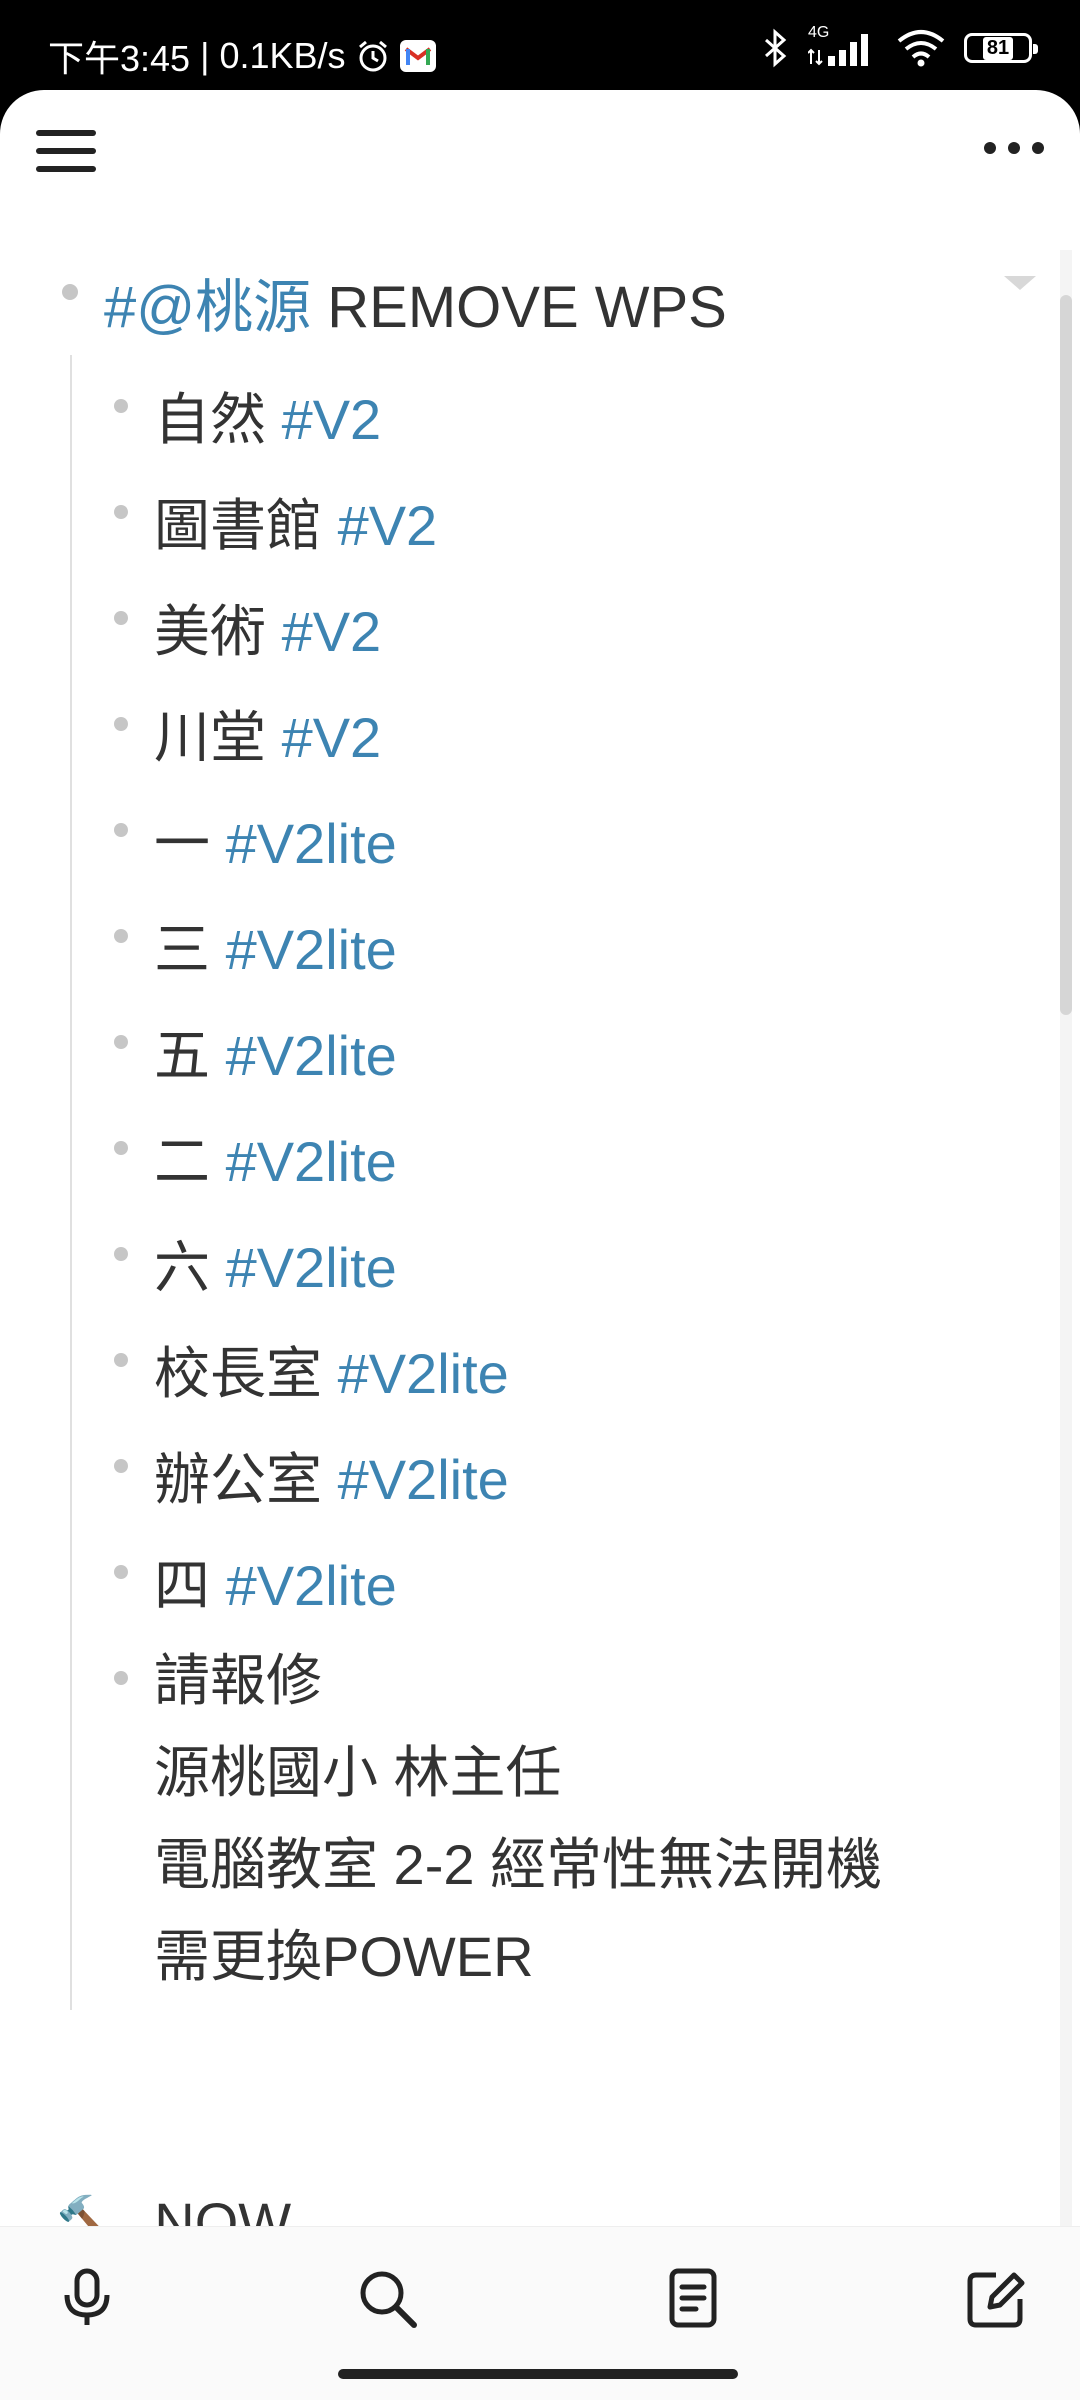 Image resolution: width=1080 pixels, height=2400 pixels. I want to click on battery-icon: 81, so click(1001, 48).